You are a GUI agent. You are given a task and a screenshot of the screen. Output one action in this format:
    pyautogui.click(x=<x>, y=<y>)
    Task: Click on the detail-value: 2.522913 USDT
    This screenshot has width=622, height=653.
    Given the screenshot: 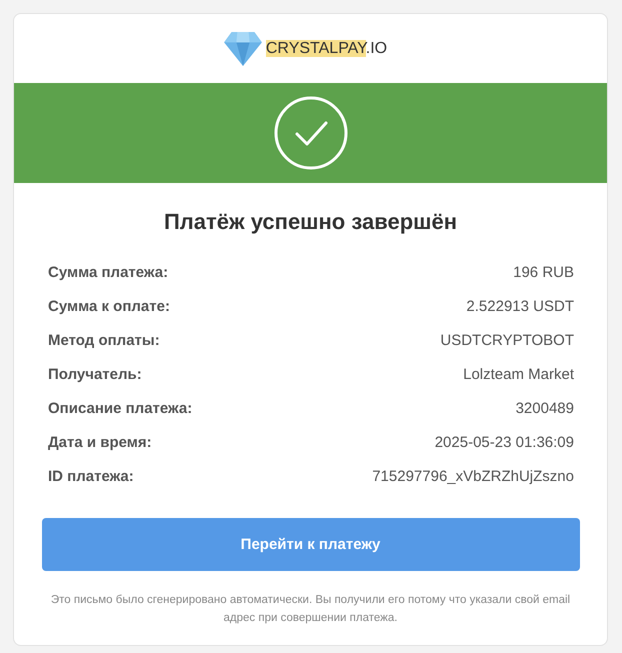 What is the action you would take?
    pyautogui.click(x=520, y=306)
    